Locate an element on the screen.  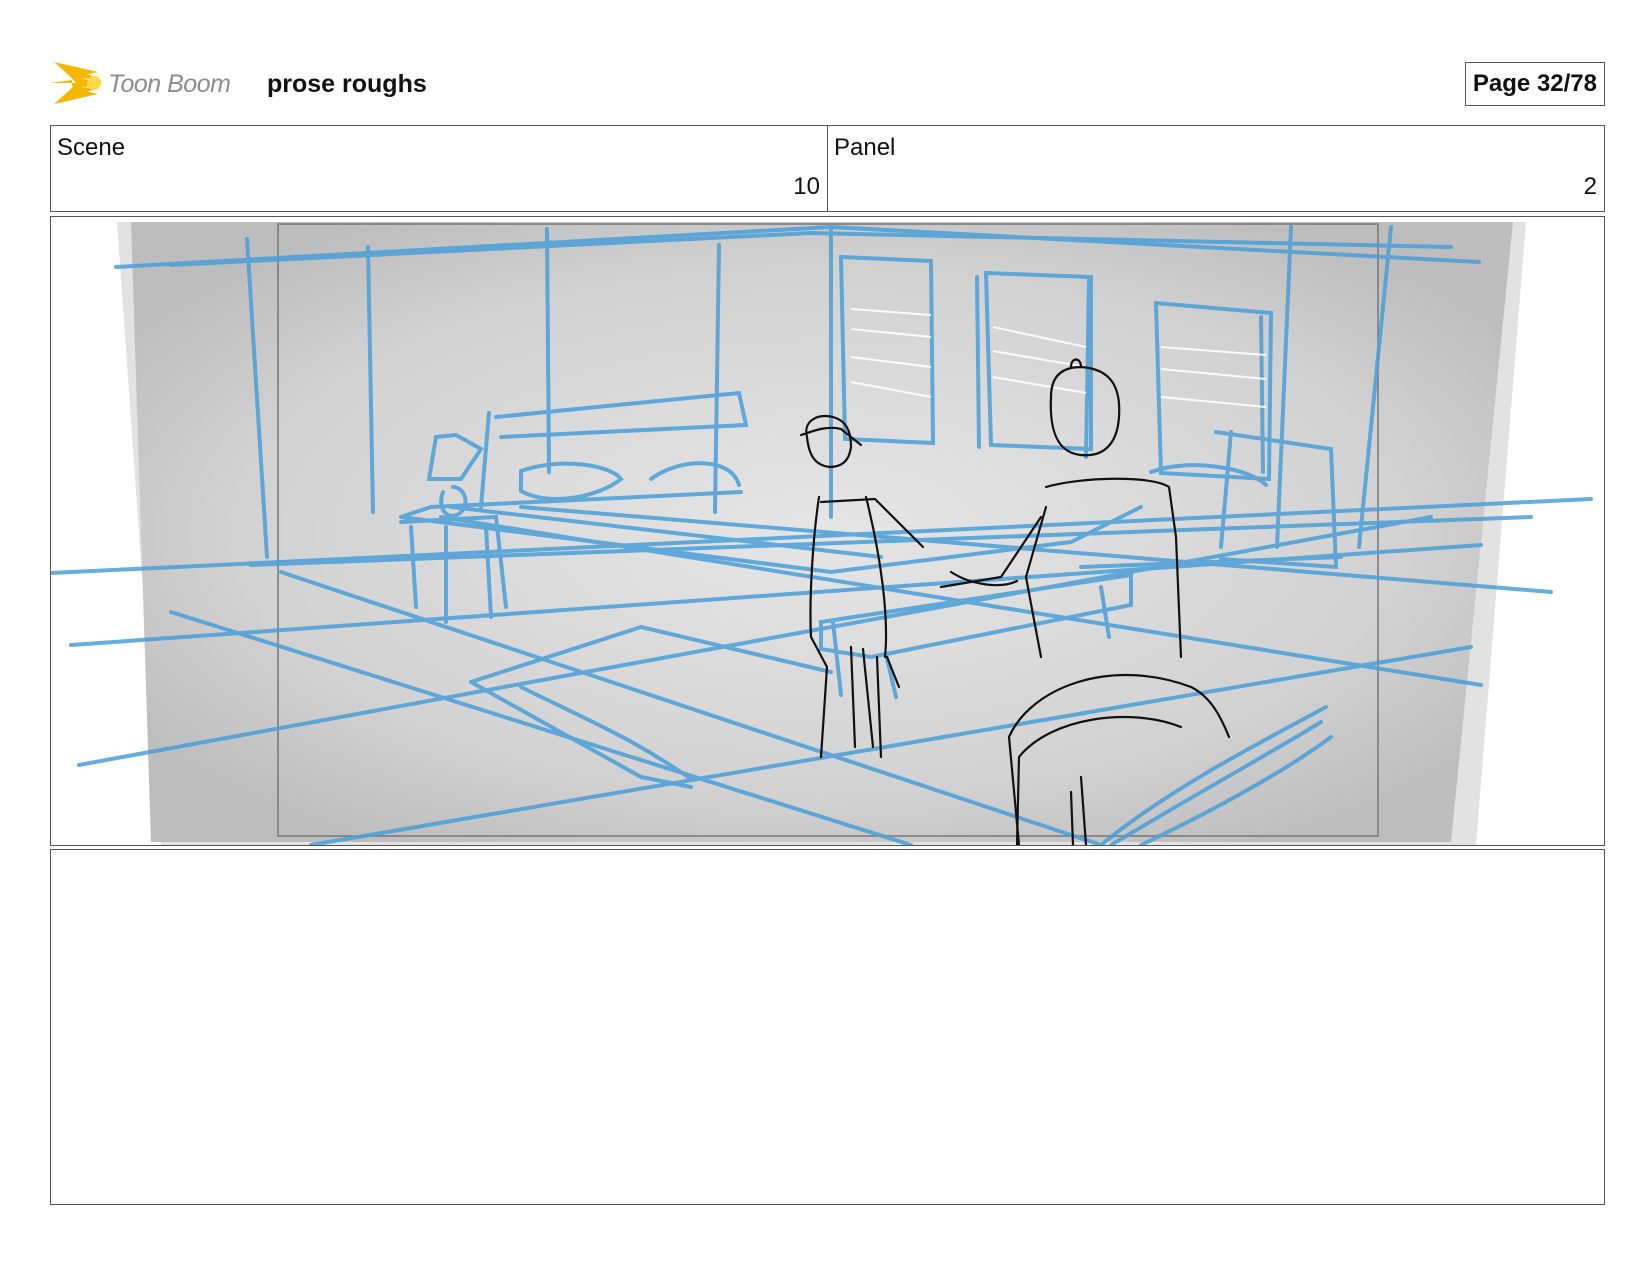
scene-number: 10 is located at coordinates (806, 186).